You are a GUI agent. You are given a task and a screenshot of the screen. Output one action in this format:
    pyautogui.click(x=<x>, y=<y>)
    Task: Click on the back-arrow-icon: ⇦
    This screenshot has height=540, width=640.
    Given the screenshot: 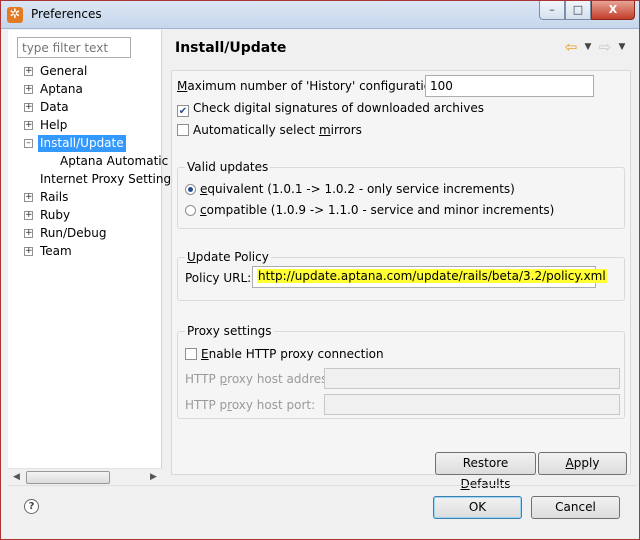 What is the action you would take?
    pyautogui.click(x=571, y=47)
    